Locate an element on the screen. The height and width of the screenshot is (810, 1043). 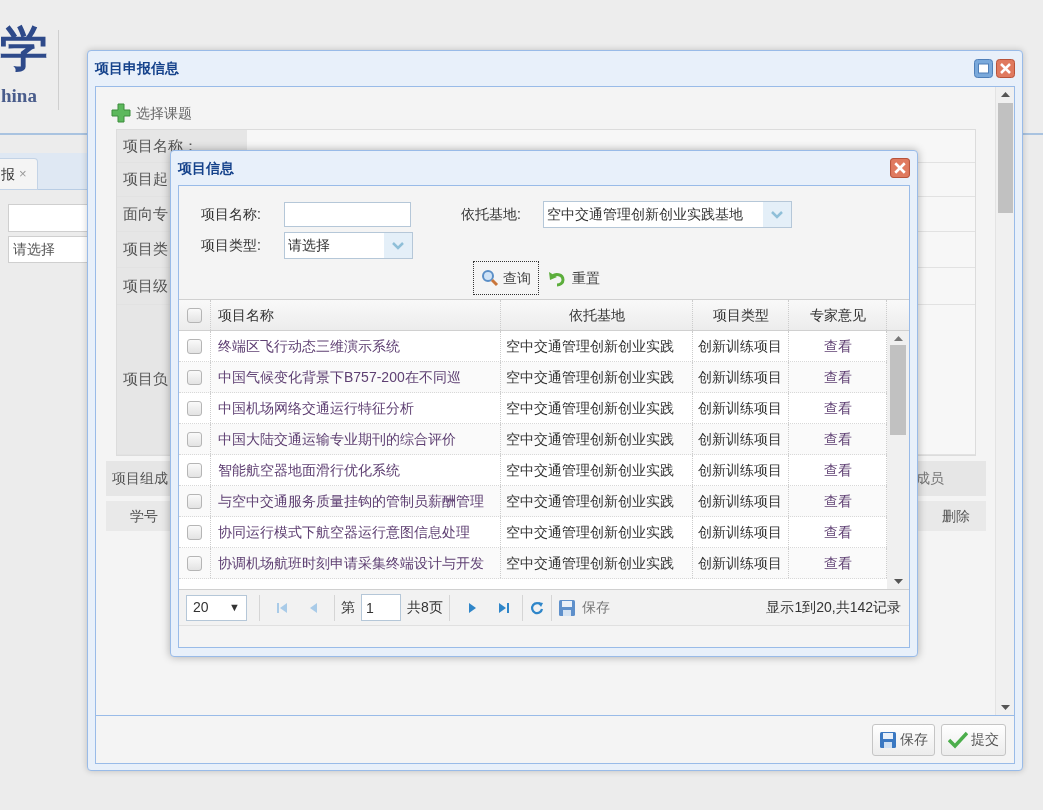
table-cell-text: 与空中交通服务质量挂钩的管制员薪酬管理 is located at coordinates (351, 501).